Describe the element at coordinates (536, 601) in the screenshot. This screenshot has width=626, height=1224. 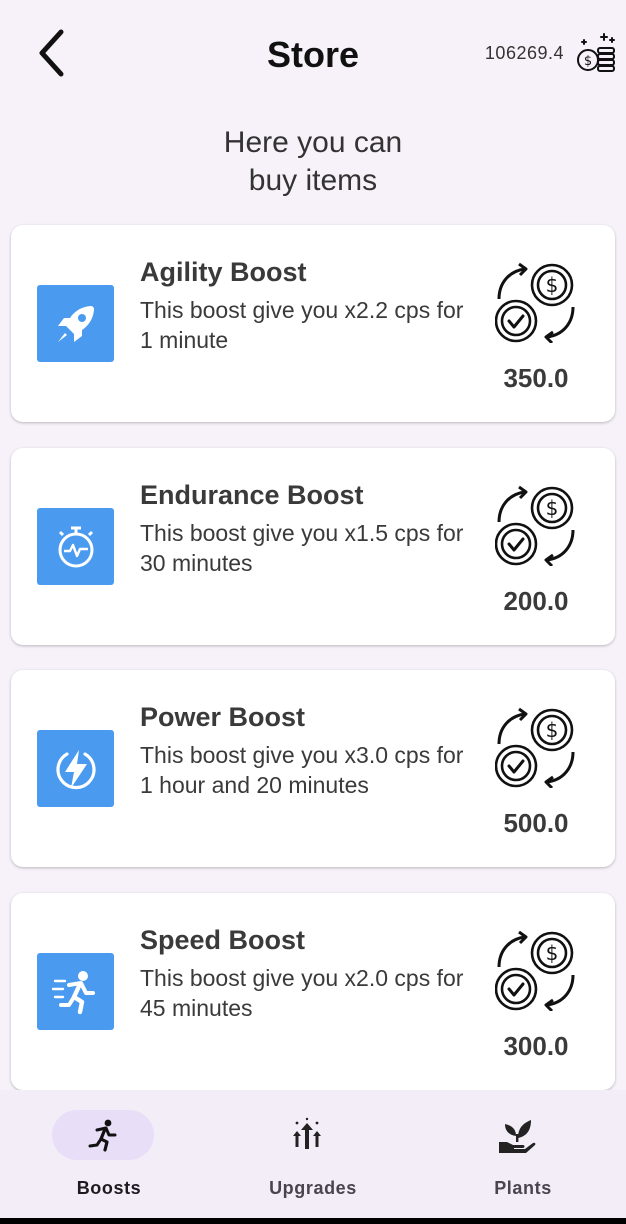
I see `item-price: 200.0` at that location.